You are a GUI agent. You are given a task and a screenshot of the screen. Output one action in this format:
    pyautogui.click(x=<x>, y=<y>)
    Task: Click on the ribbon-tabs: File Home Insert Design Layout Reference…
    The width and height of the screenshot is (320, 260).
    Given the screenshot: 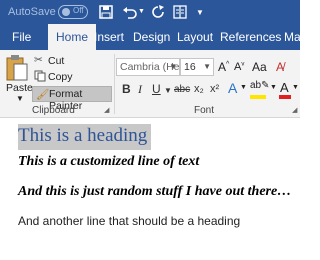 What is the action you would take?
    pyautogui.click(x=154, y=37)
    